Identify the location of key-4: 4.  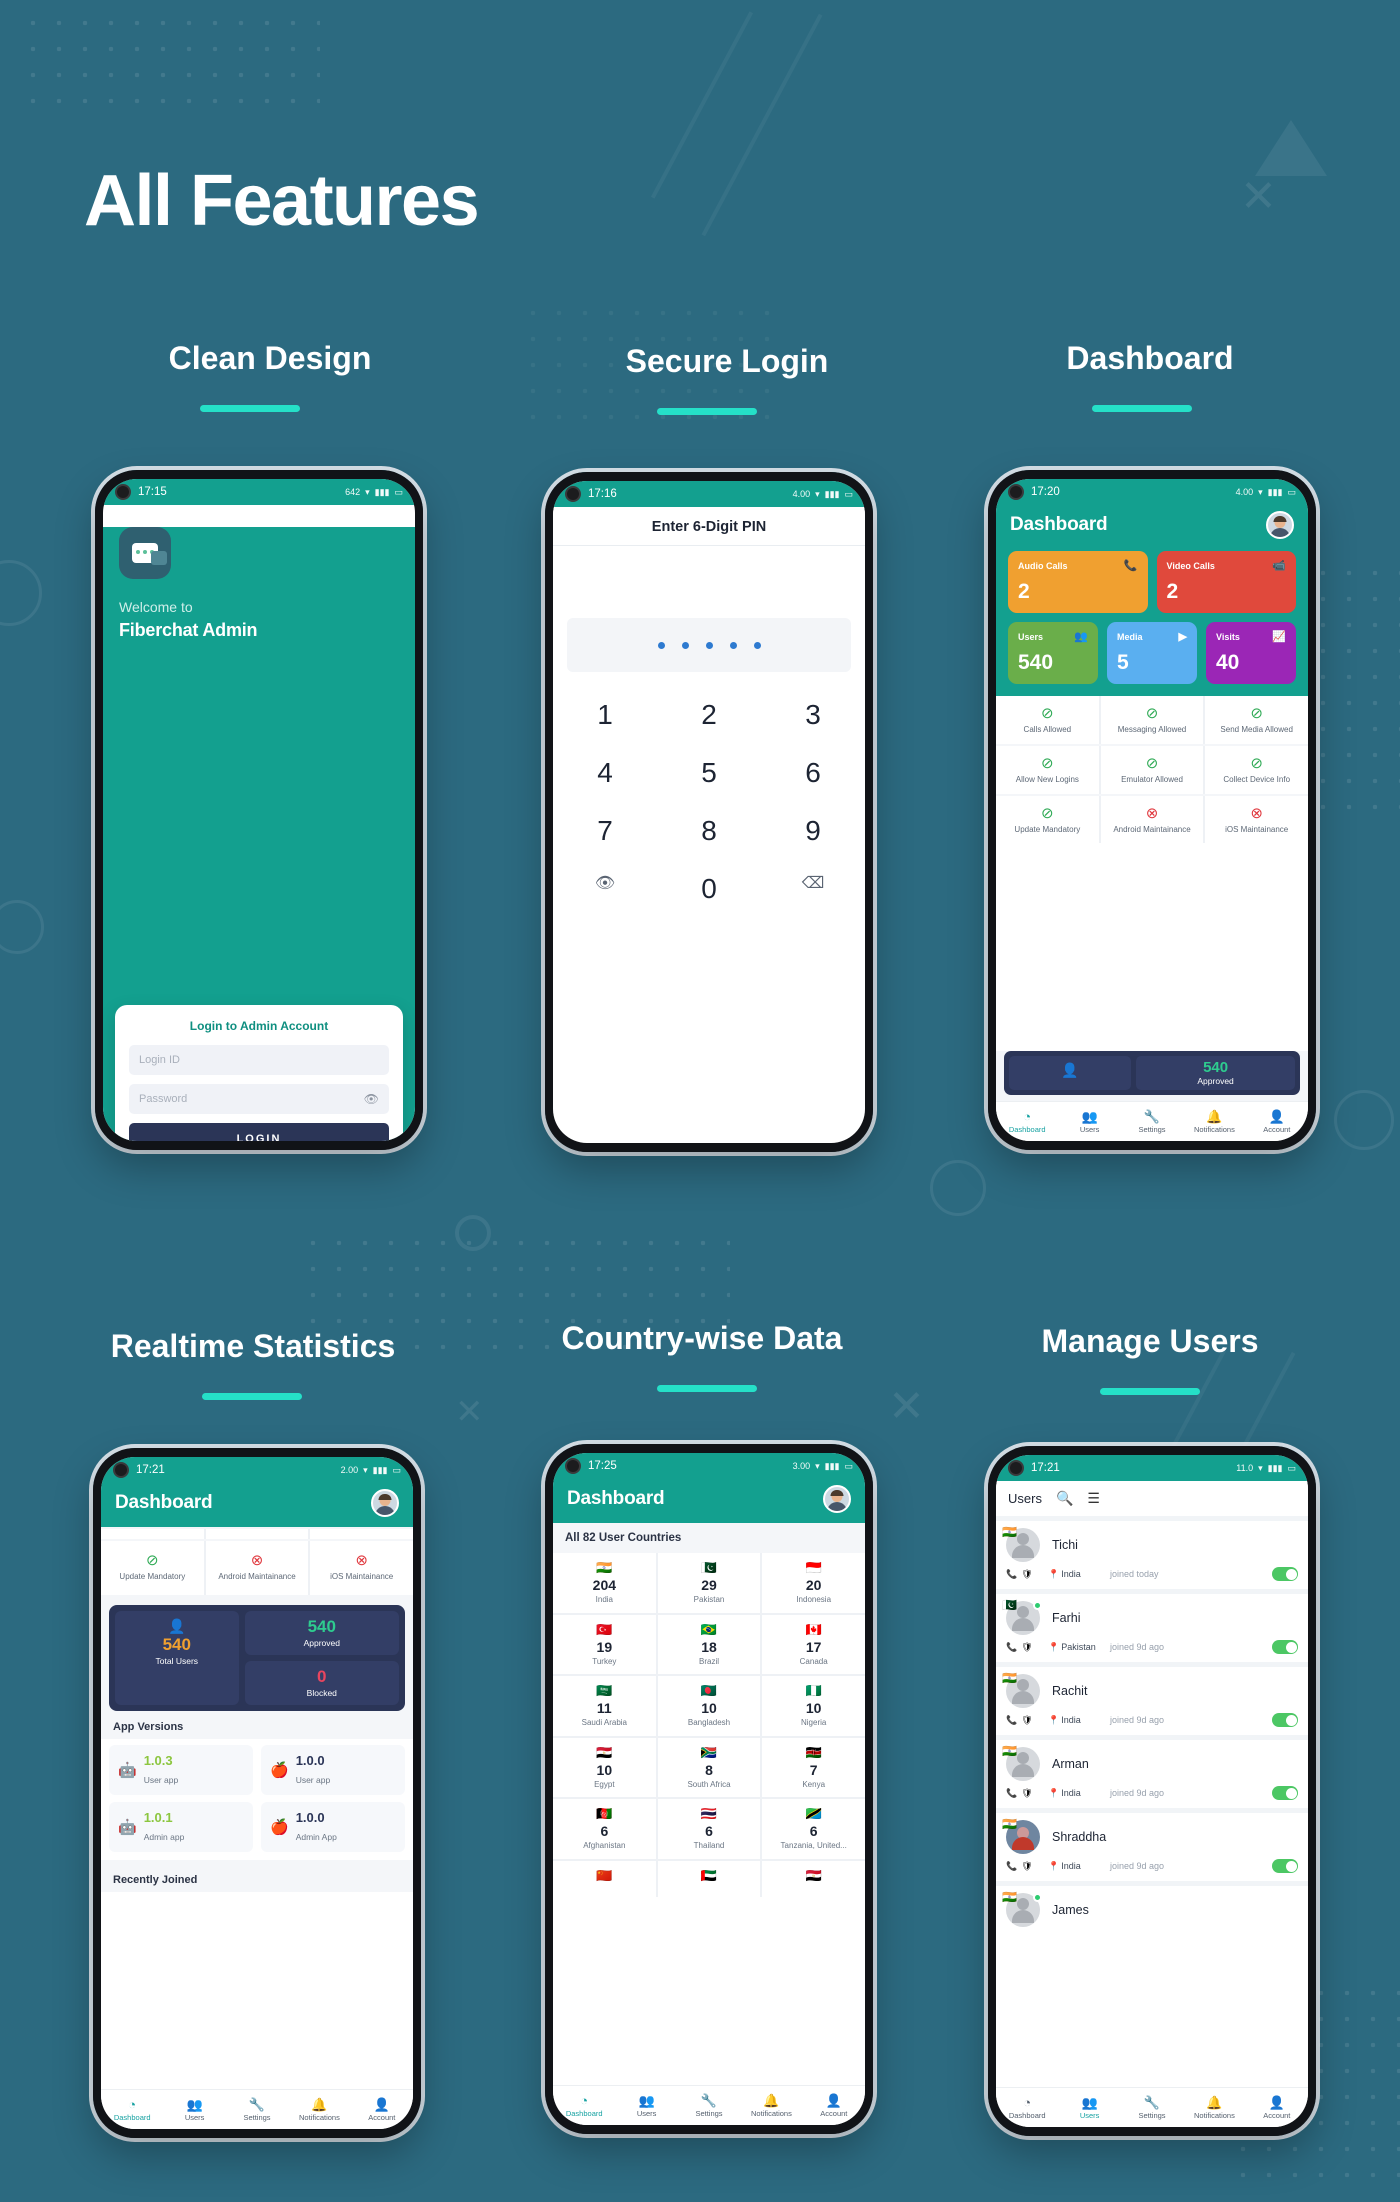
(605, 773).